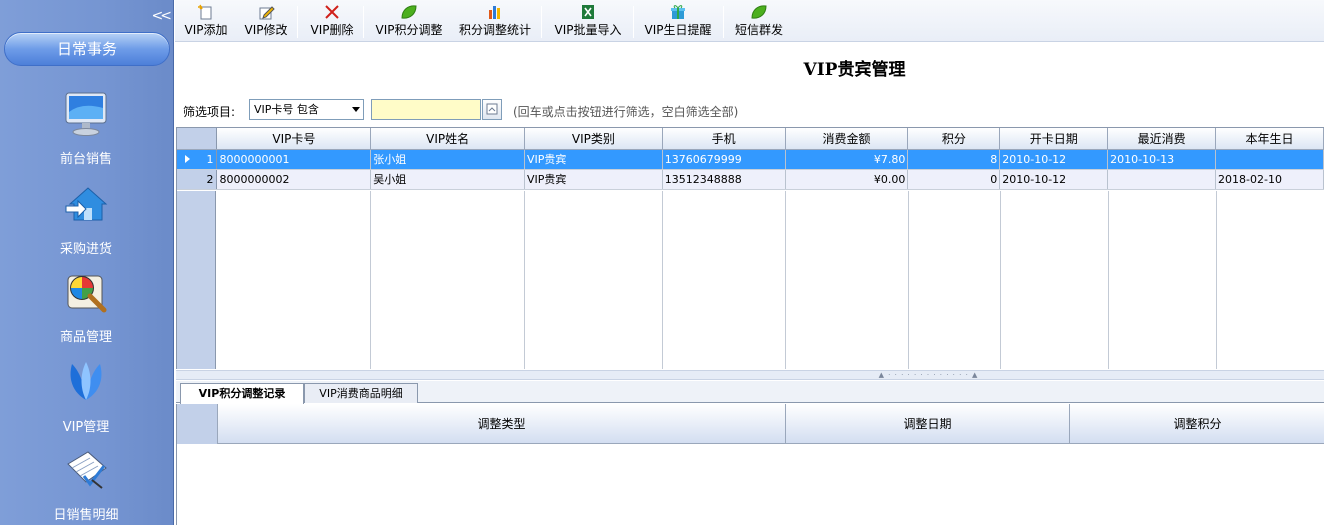  Describe the element at coordinates (210, 159) in the screenshot. I see `row-number: 1` at that location.